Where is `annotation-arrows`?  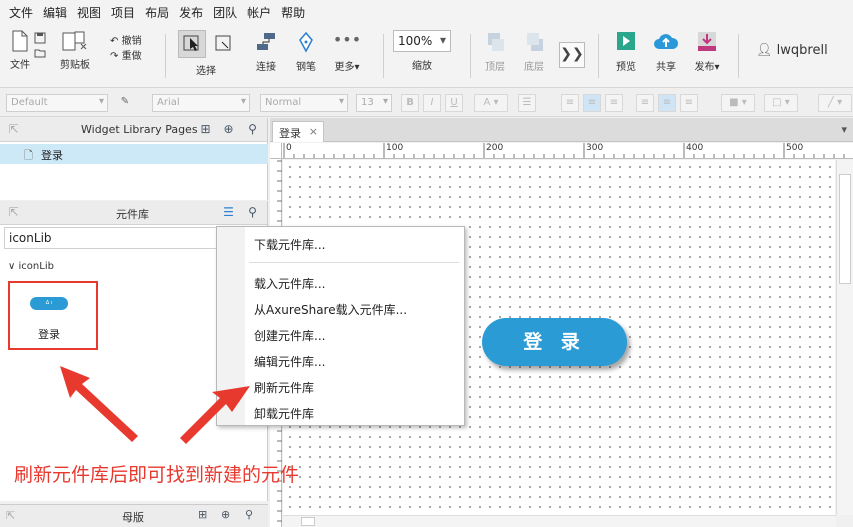 annotation-arrows is located at coordinates (155, 405).